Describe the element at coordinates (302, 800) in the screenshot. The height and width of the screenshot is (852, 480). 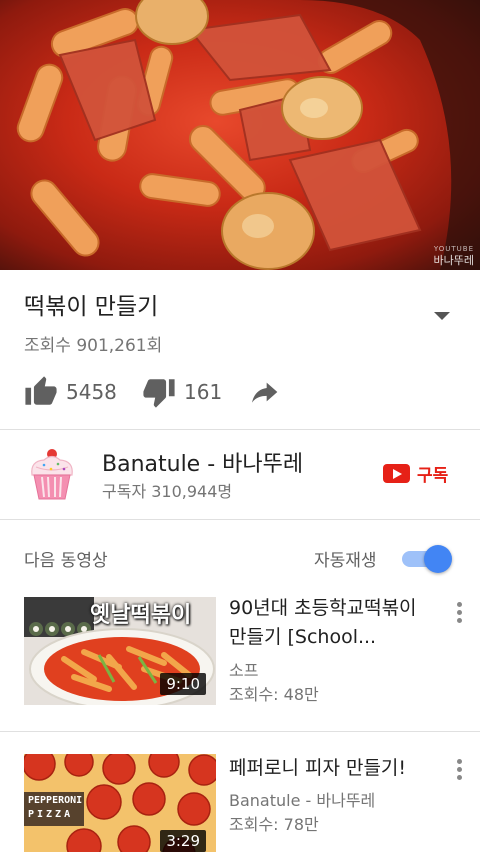
I see `video-channel: Banatule - 바나뚜레` at that location.